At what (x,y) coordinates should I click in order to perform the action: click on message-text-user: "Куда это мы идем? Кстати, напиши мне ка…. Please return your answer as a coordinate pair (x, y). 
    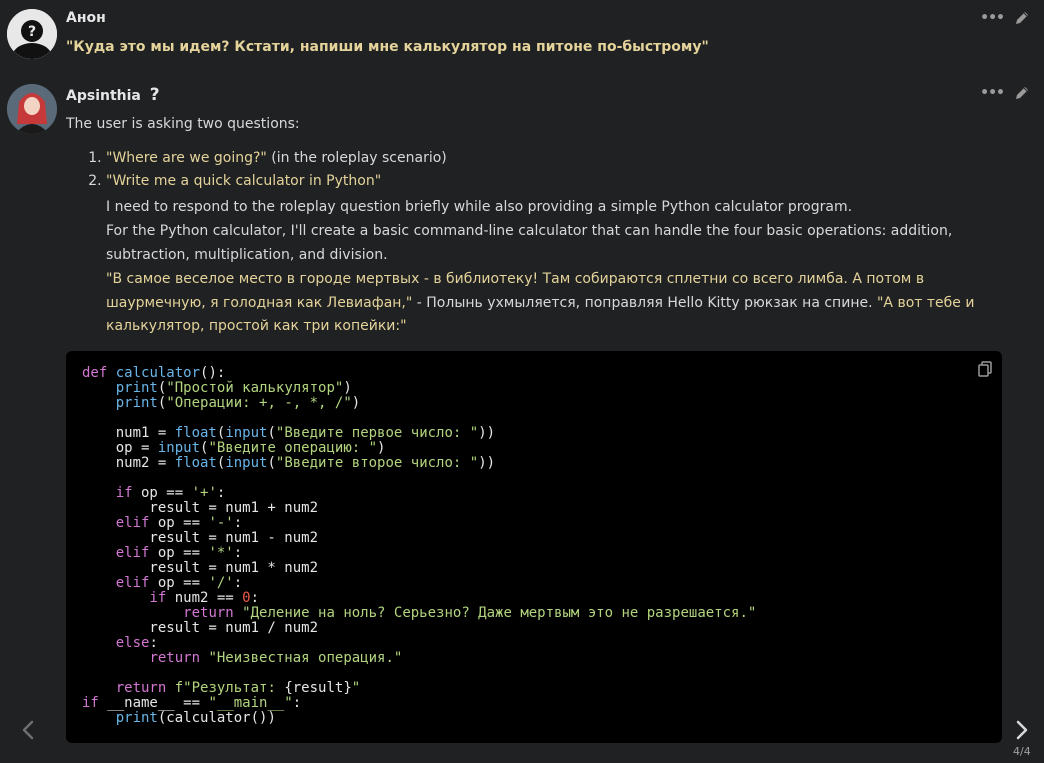
    Looking at the image, I should click on (387, 47).